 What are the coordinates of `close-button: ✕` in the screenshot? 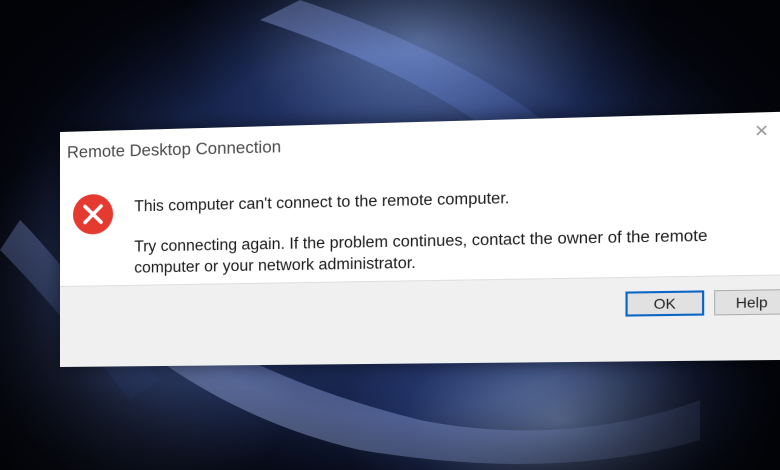 It's located at (761, 132).